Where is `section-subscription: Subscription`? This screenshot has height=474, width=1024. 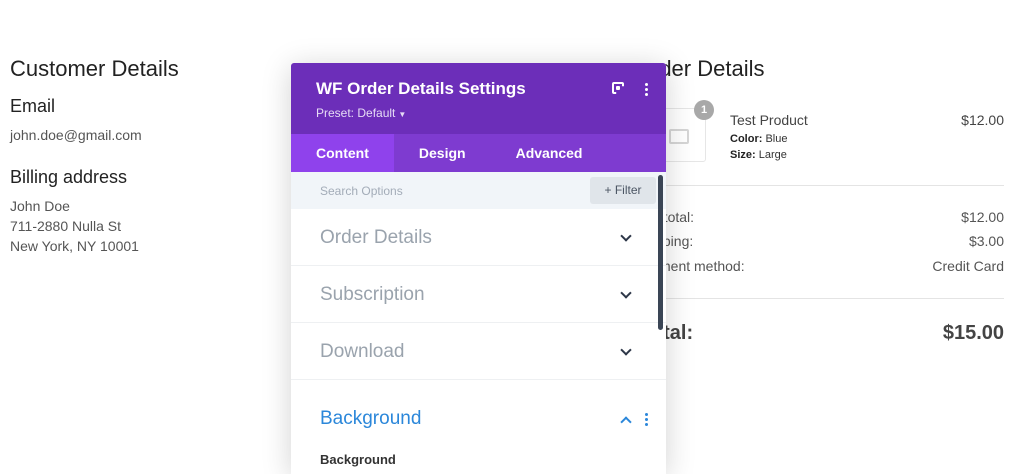 section-subscription: Subscription is located at coordinates (478, 294).